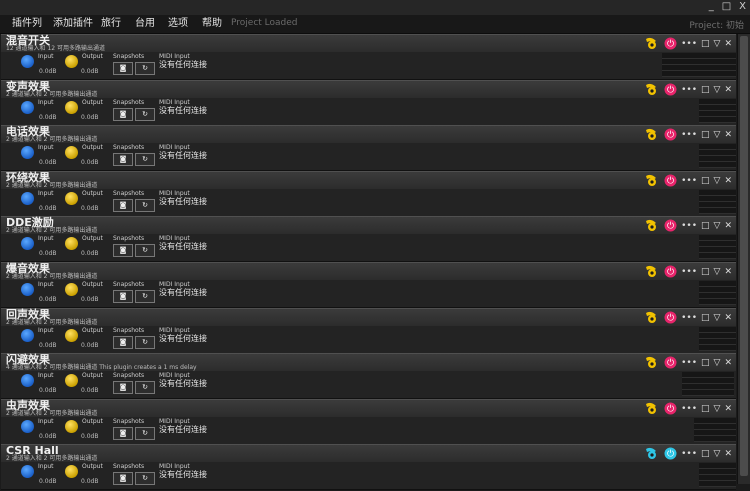  Describe the element at coordinates (744, 256) in the screenshot. I see `scroll-thumb` at that location.